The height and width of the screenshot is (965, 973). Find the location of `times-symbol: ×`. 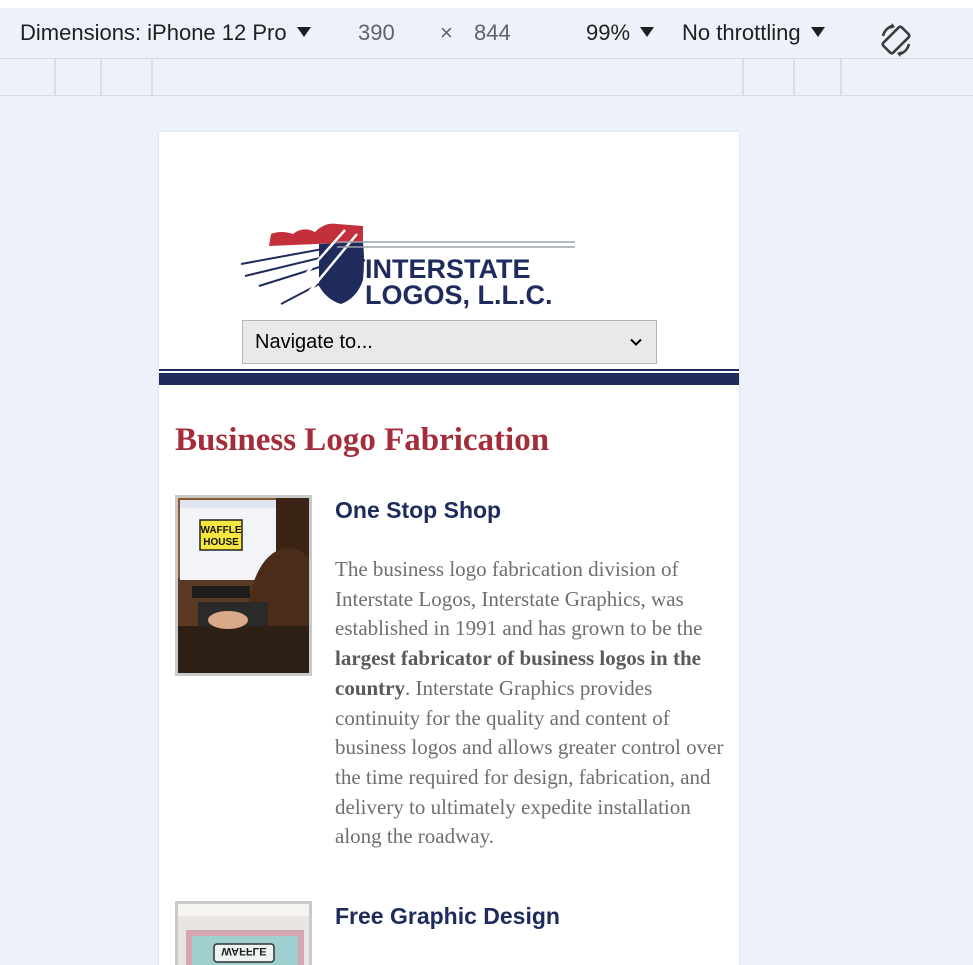

times-symbol: × is located at coordinates (446, 32).